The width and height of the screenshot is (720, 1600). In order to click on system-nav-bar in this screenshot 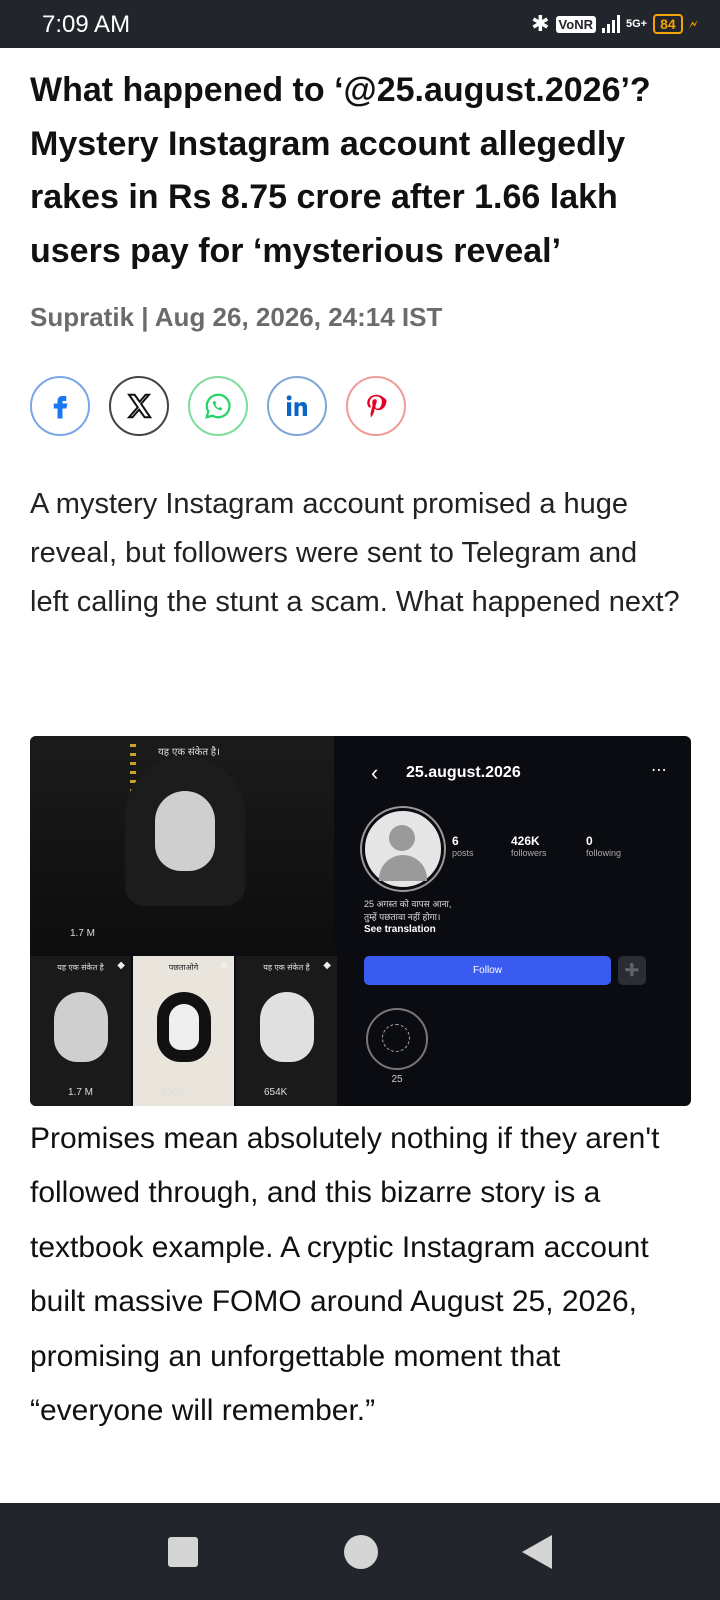, I will do `click(360, 1551)`.